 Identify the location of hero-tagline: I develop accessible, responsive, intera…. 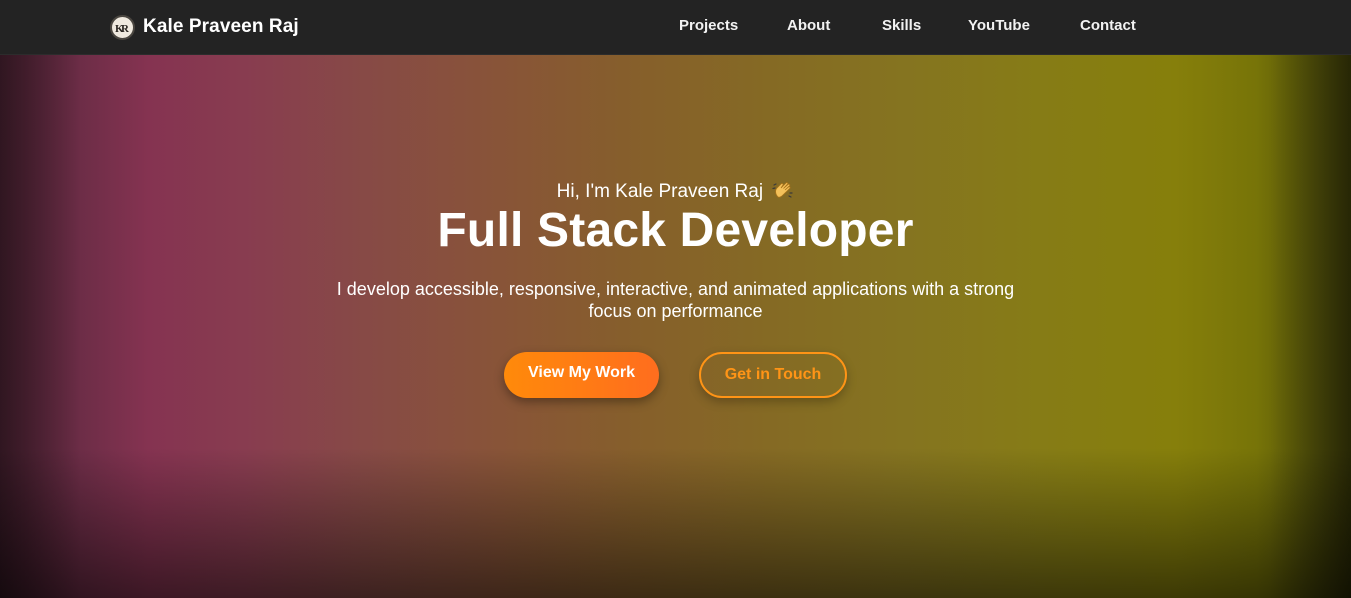
(675, 300).